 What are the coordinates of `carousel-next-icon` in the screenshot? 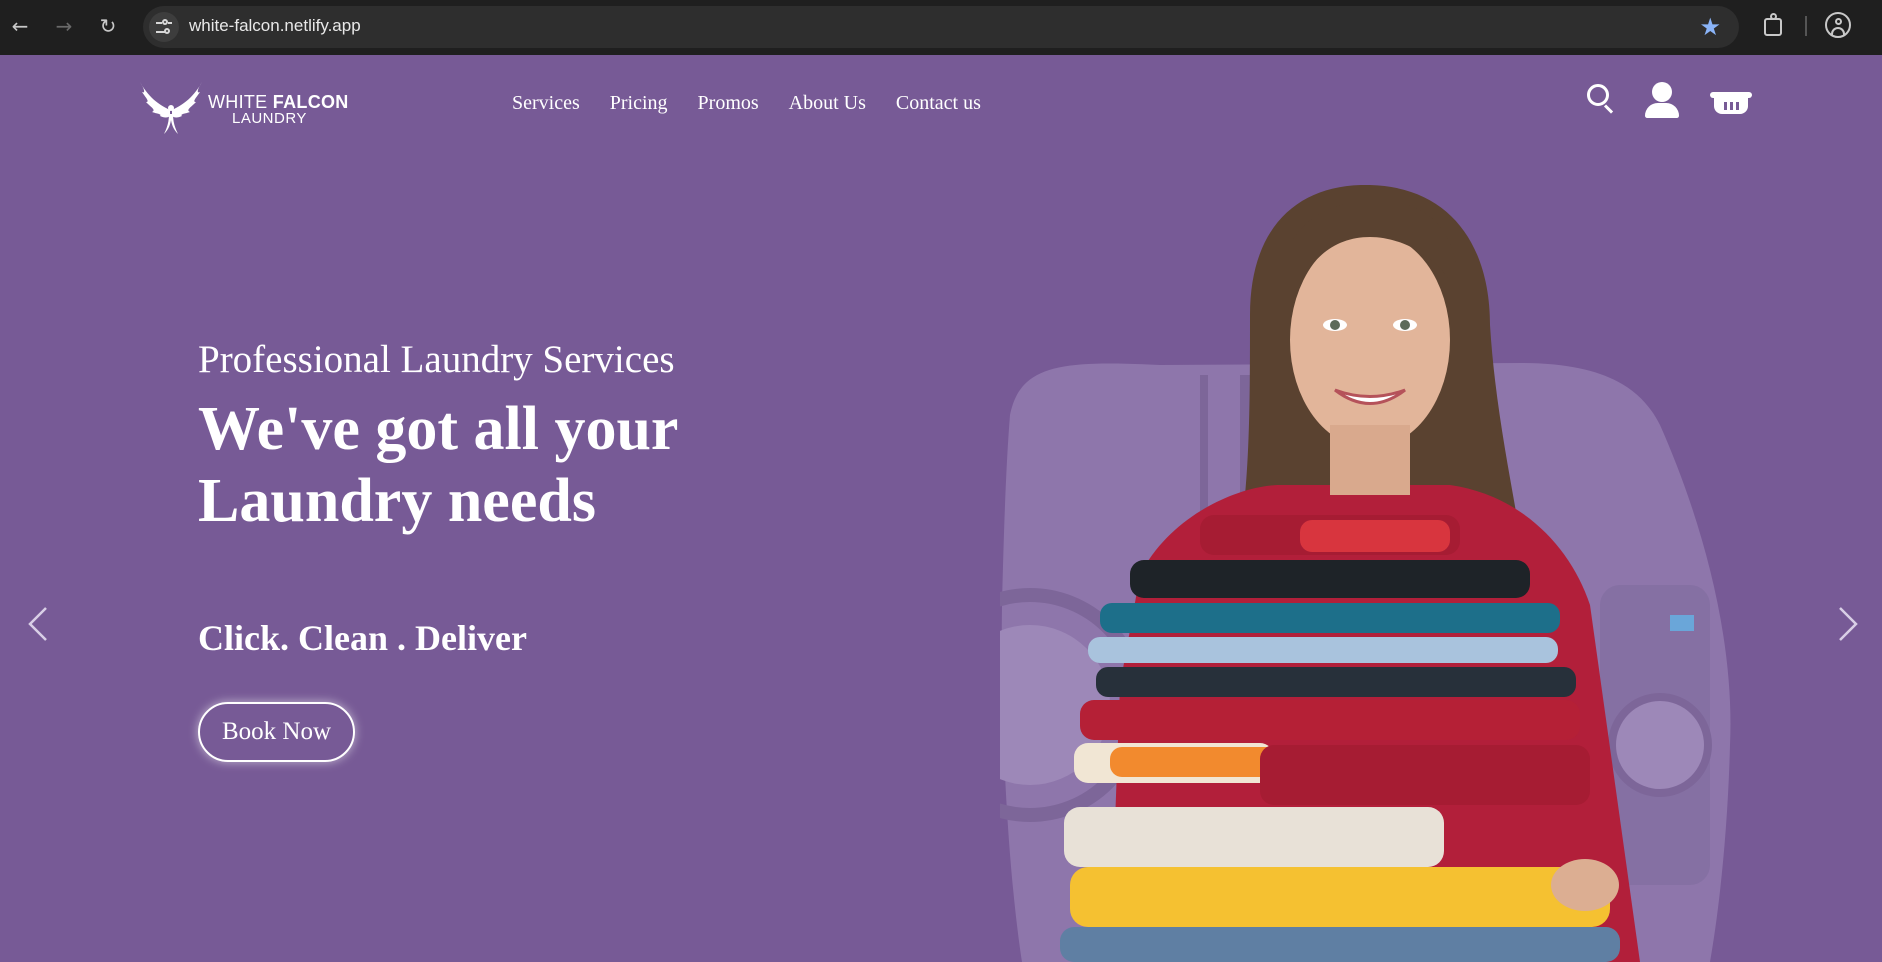 It's located at (1848, 624).